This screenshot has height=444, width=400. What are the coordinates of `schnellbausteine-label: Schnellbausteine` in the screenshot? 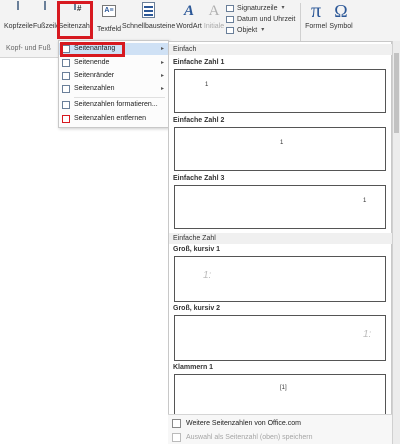 It's located at (149, 26).